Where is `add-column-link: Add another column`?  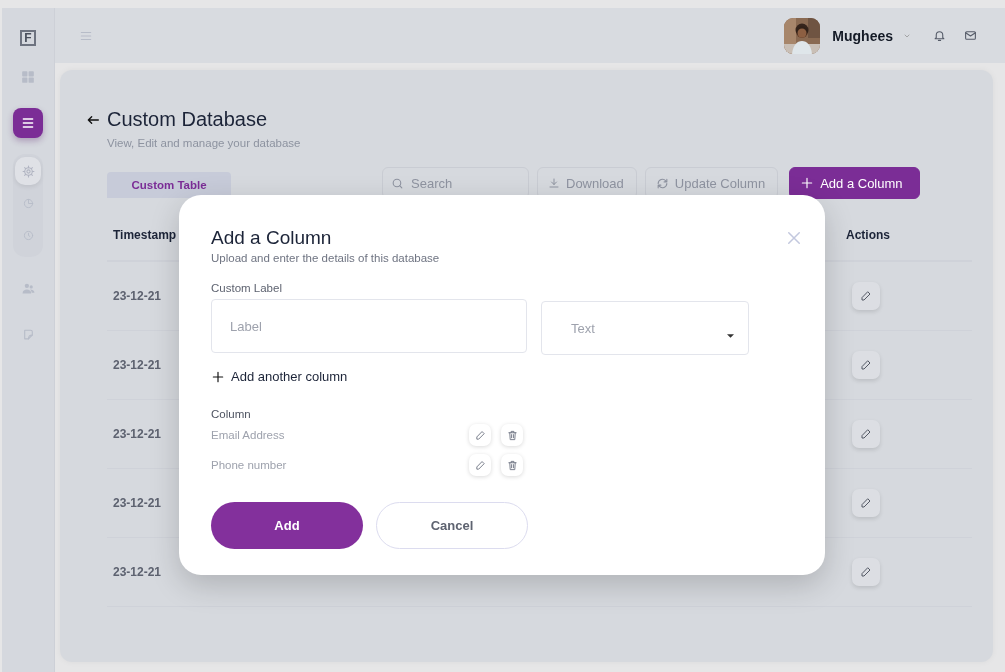 add-column-link: Add another column is located at coordinates (279, 376).